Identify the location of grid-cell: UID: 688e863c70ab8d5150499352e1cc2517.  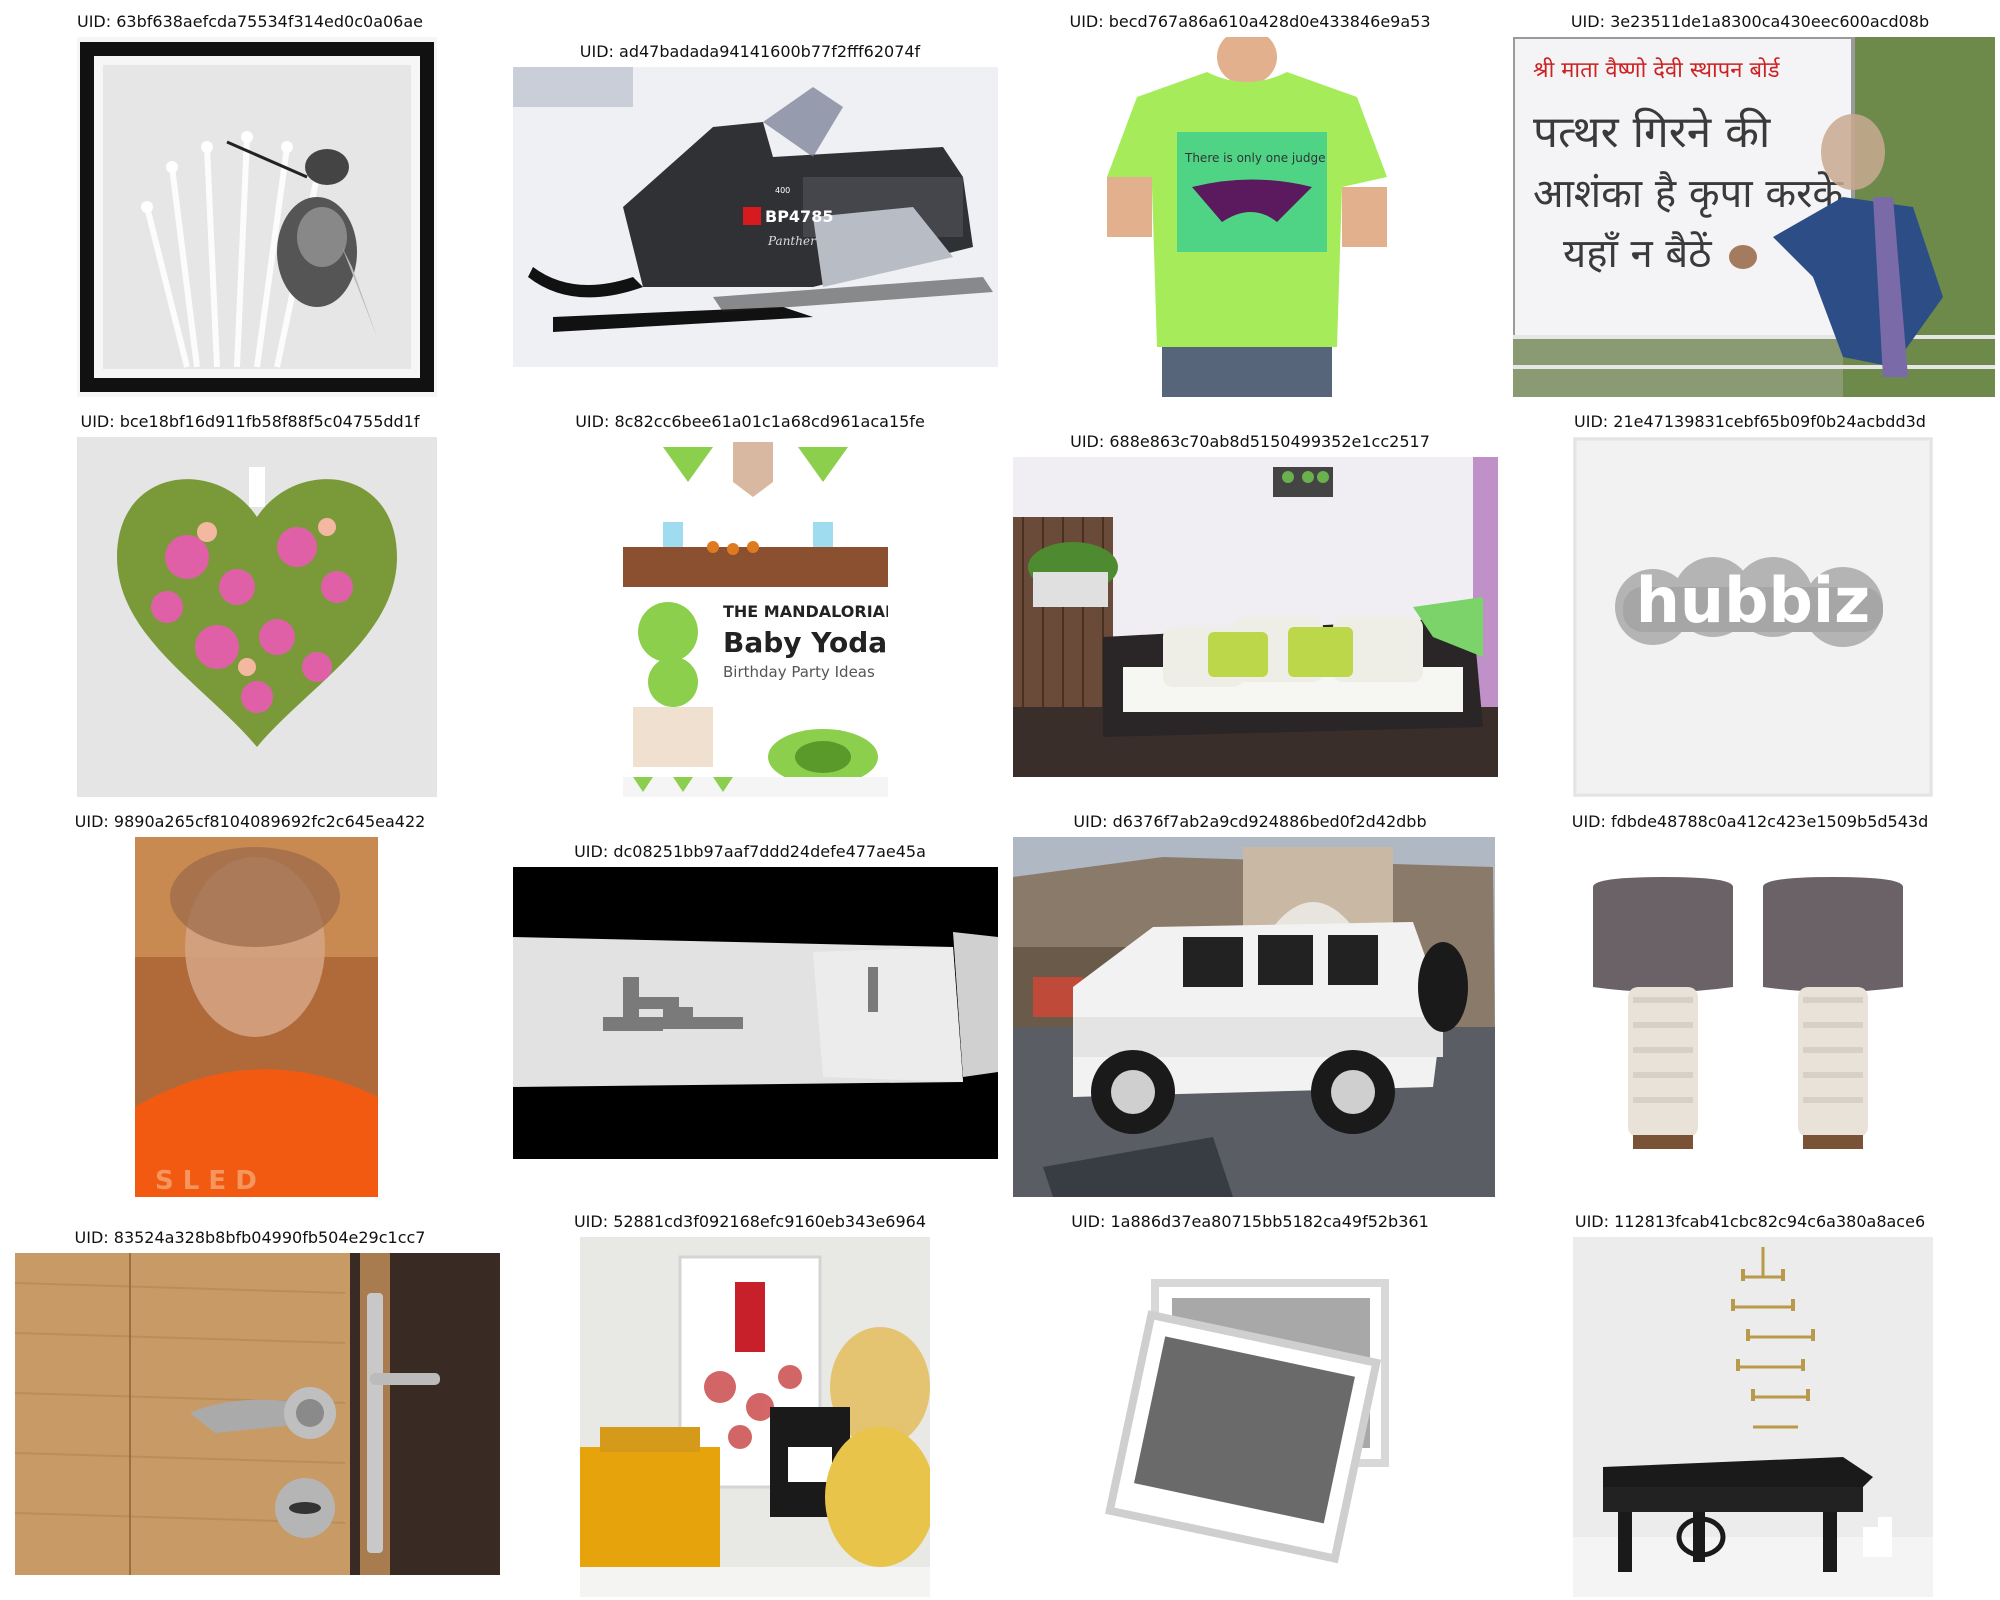
(1250, 600).